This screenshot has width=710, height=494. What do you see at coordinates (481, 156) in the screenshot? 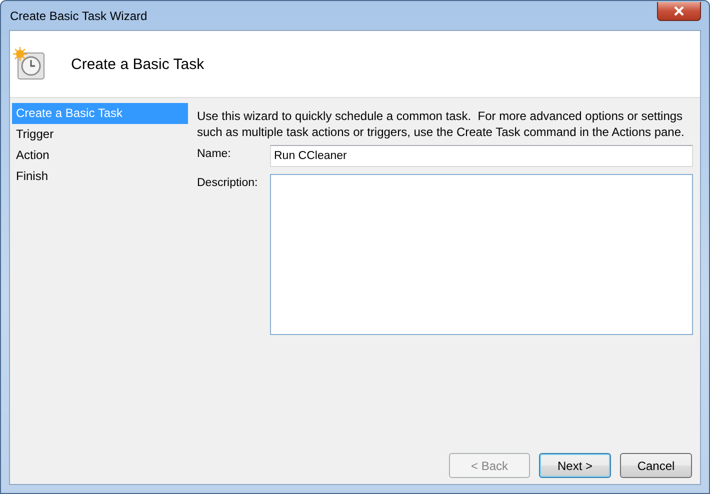
I see `name-field: Run CCleaner` at bounding box center [481, 156].